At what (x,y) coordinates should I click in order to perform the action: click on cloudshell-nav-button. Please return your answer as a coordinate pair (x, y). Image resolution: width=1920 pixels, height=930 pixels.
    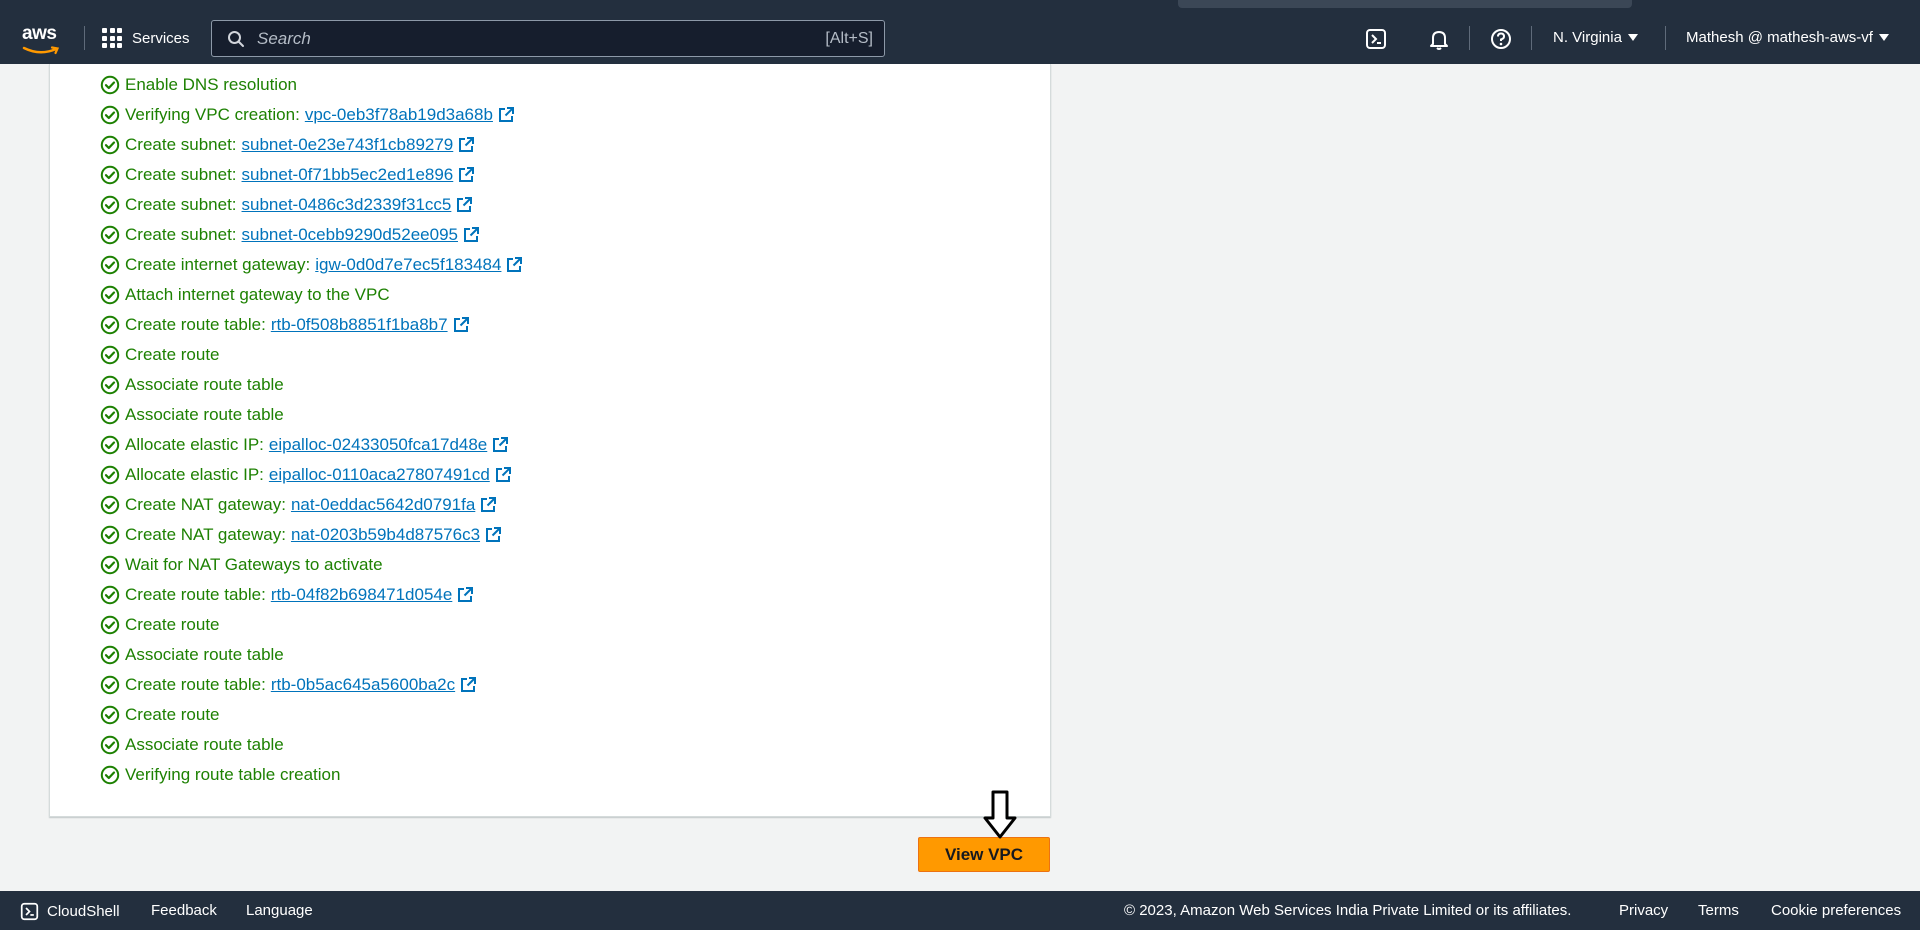
    Looking at the image, I should click on (1376, 39).